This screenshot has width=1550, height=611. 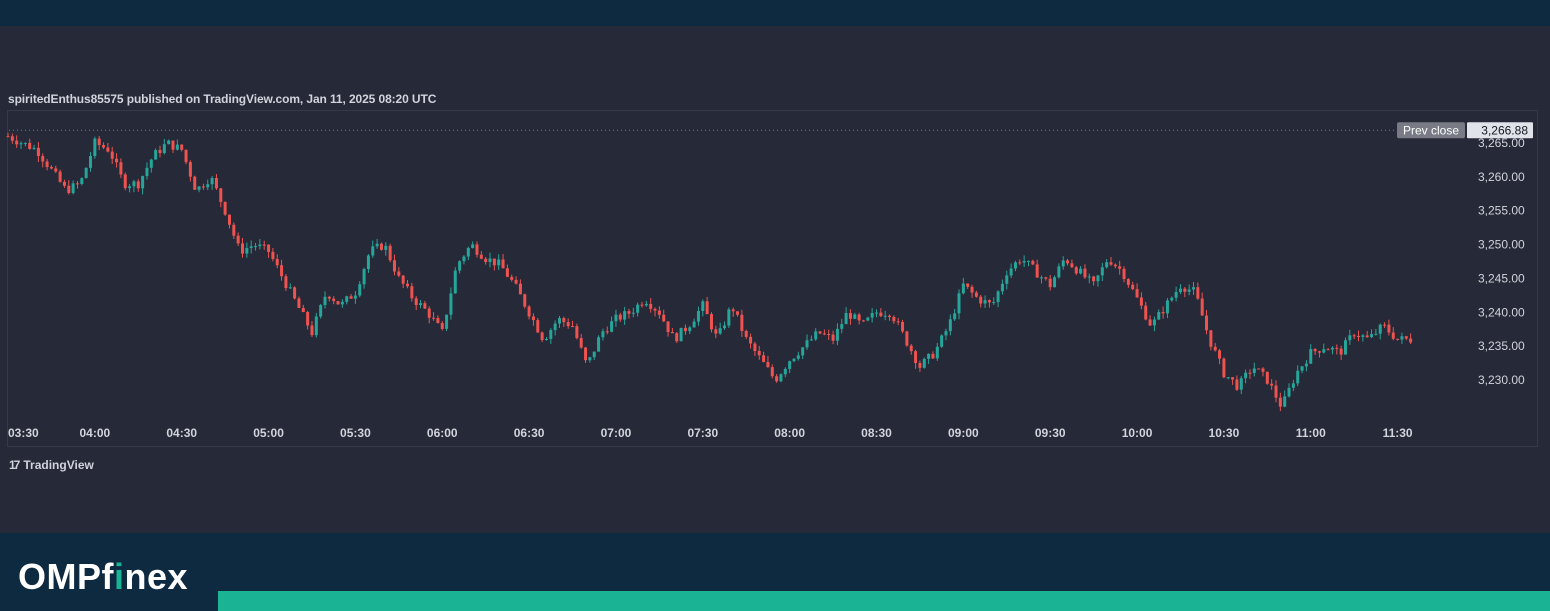 What do you see at coordinates (963, 433) in the screenshot?
I see `x-tick-label: 09:00` at bounding box center [963, 433].